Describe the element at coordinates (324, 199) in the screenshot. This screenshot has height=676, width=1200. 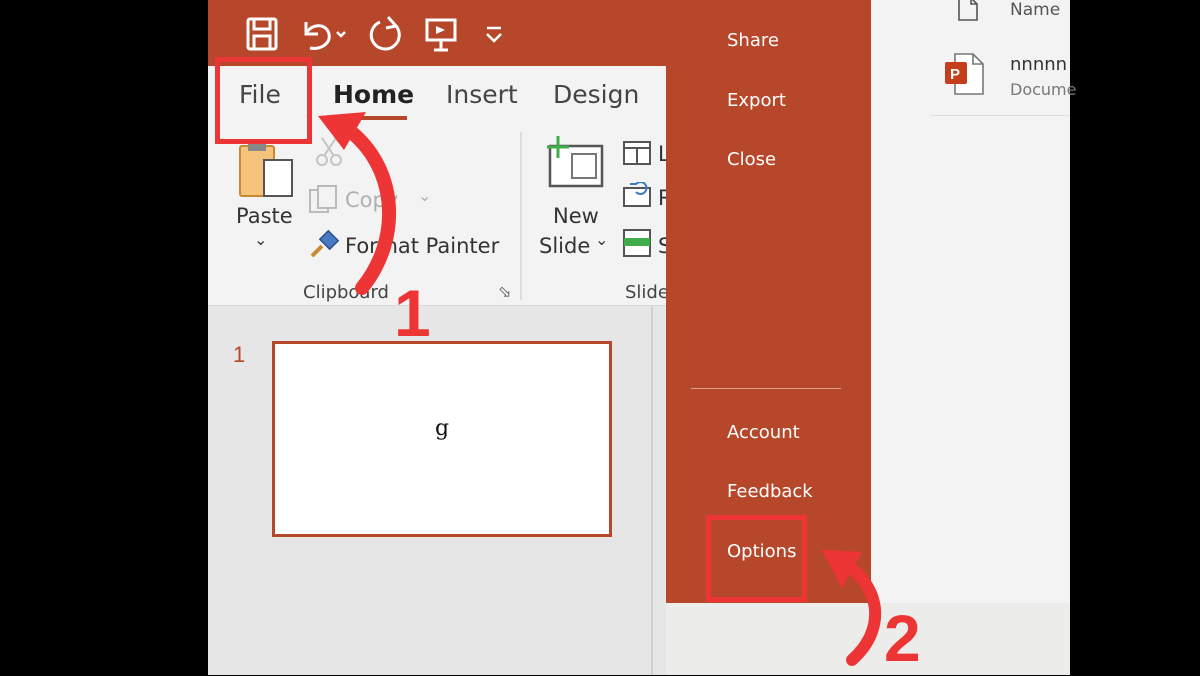
I see `copy-icon` at that location.